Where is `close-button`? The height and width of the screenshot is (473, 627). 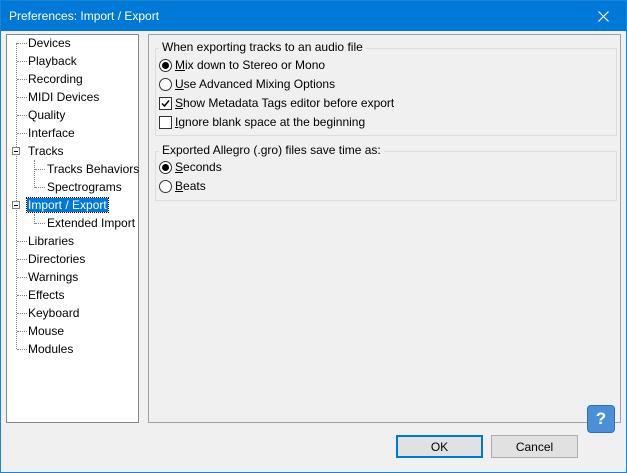 close-button is located at coordinates (603, 16).